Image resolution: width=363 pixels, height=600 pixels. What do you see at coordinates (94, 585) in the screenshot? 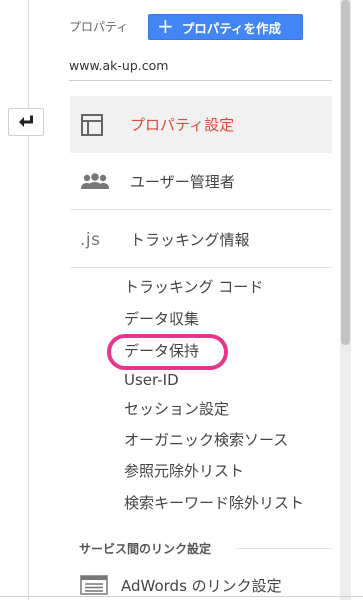
I see `adwords-icon` at bounding box center [94, 585].